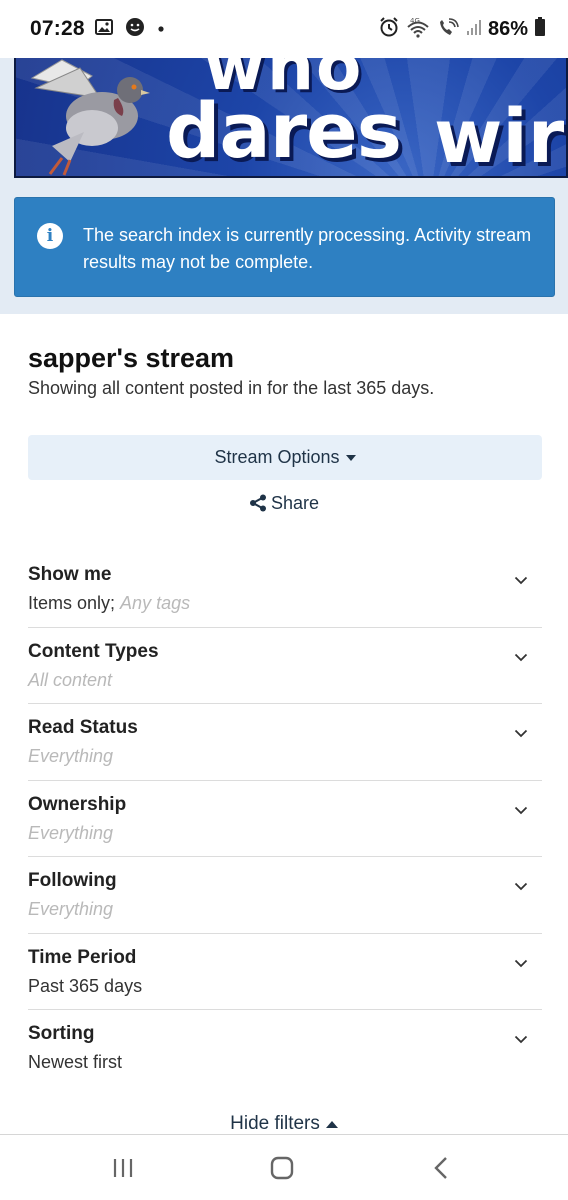 The width and height of the screenshot is (568, 1200). I want to click on wifi-calling-icon, so click(448, 29).